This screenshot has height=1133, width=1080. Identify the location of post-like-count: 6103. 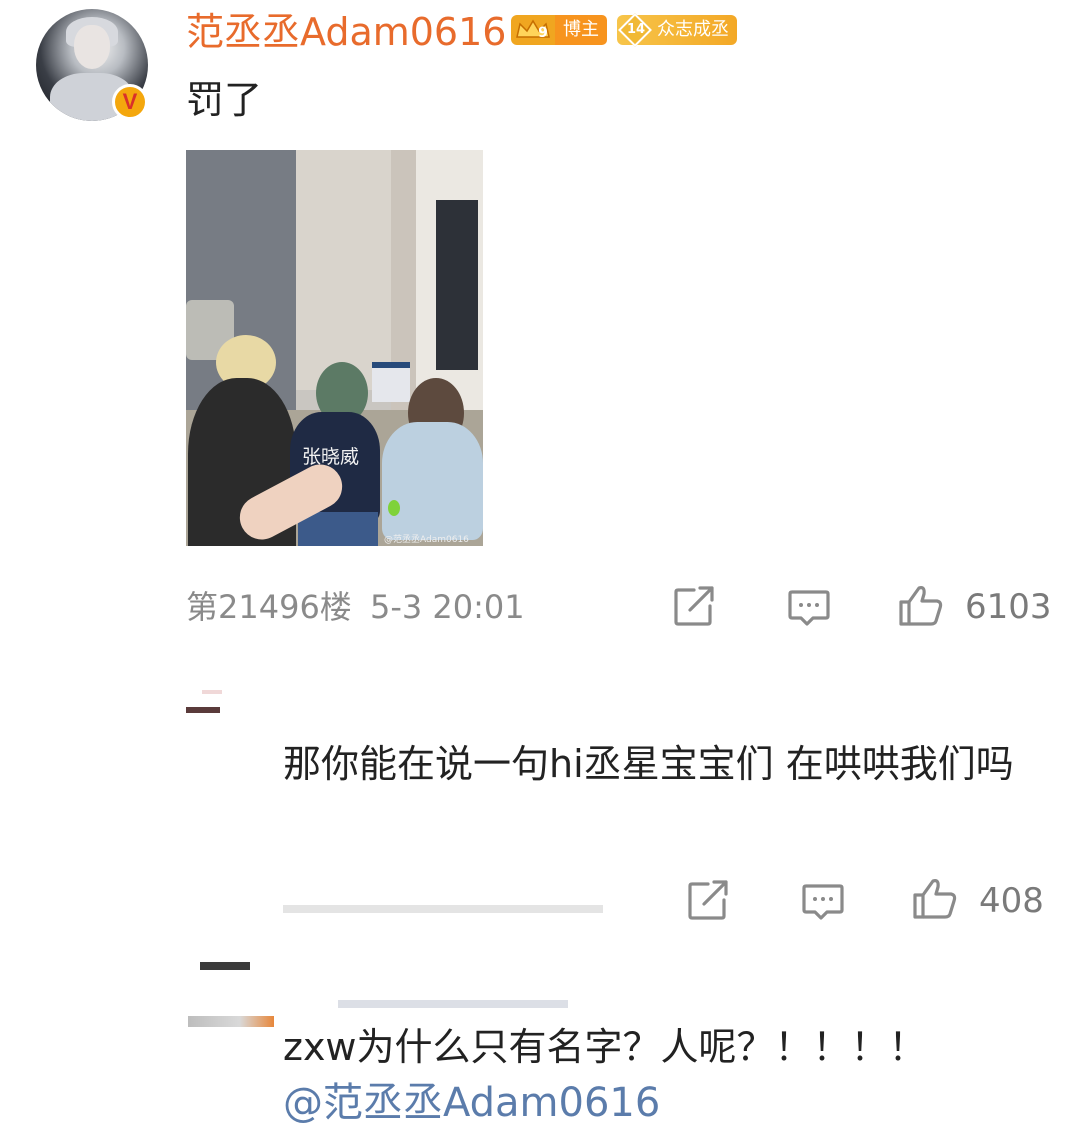
(1008, 607).